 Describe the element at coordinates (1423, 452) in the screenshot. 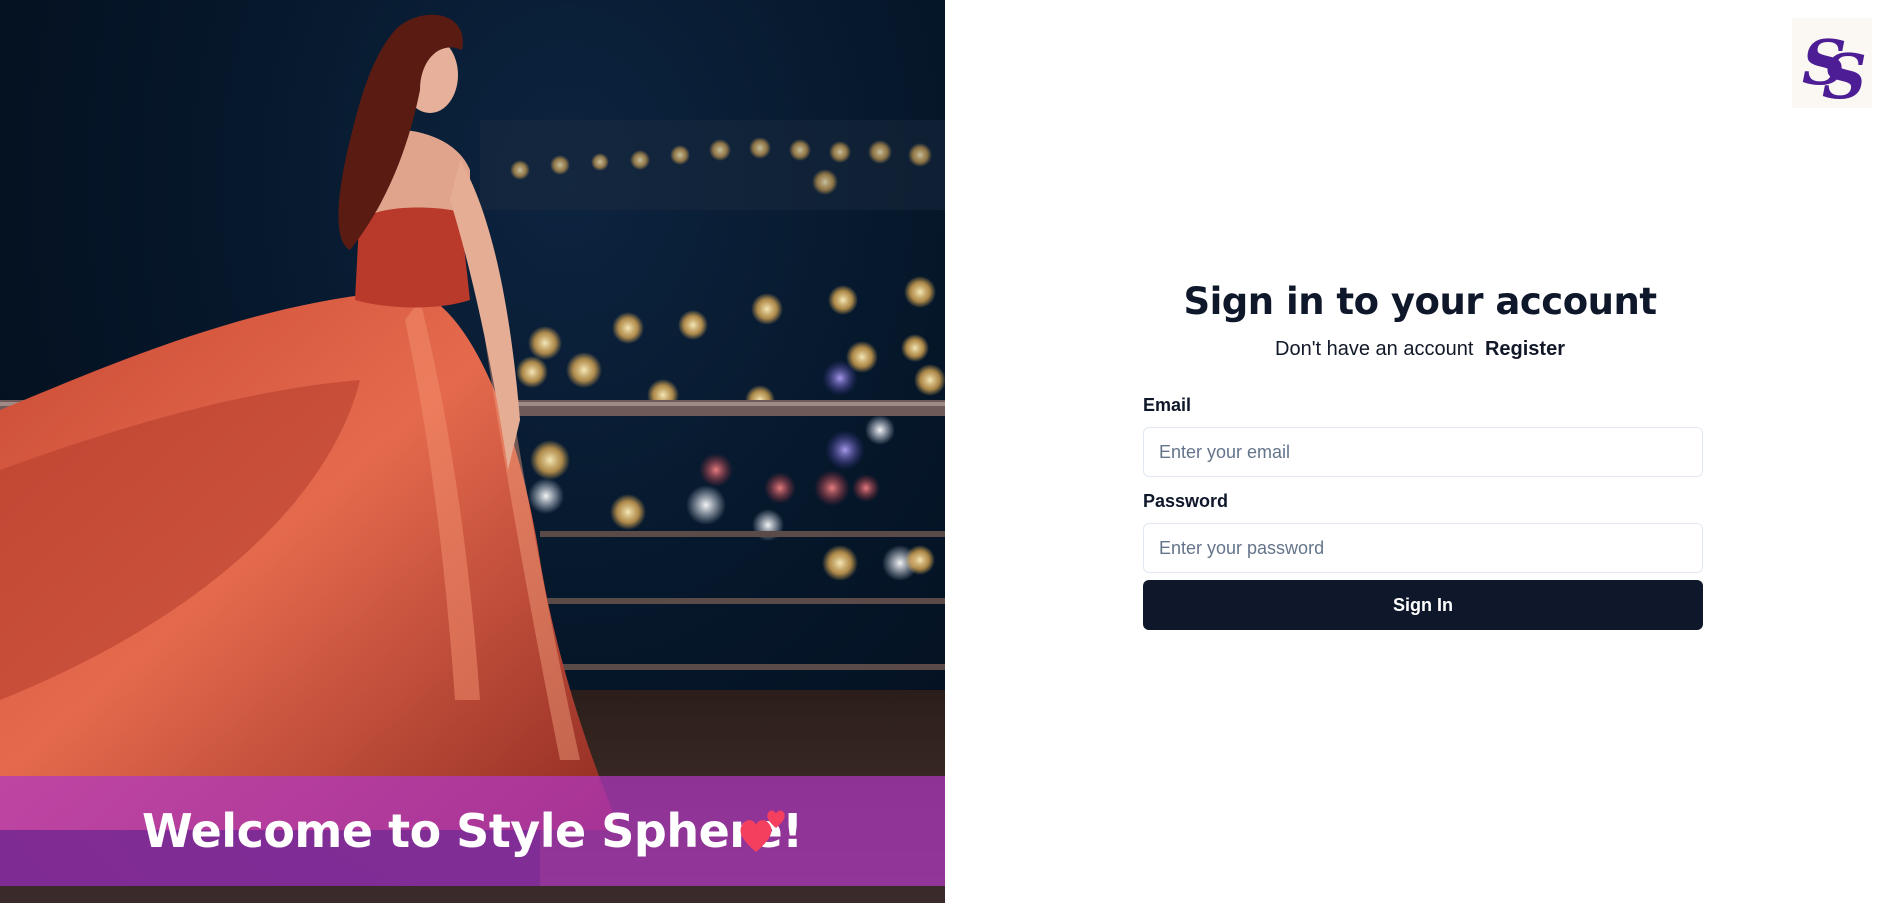

I see `email-field` at that location.